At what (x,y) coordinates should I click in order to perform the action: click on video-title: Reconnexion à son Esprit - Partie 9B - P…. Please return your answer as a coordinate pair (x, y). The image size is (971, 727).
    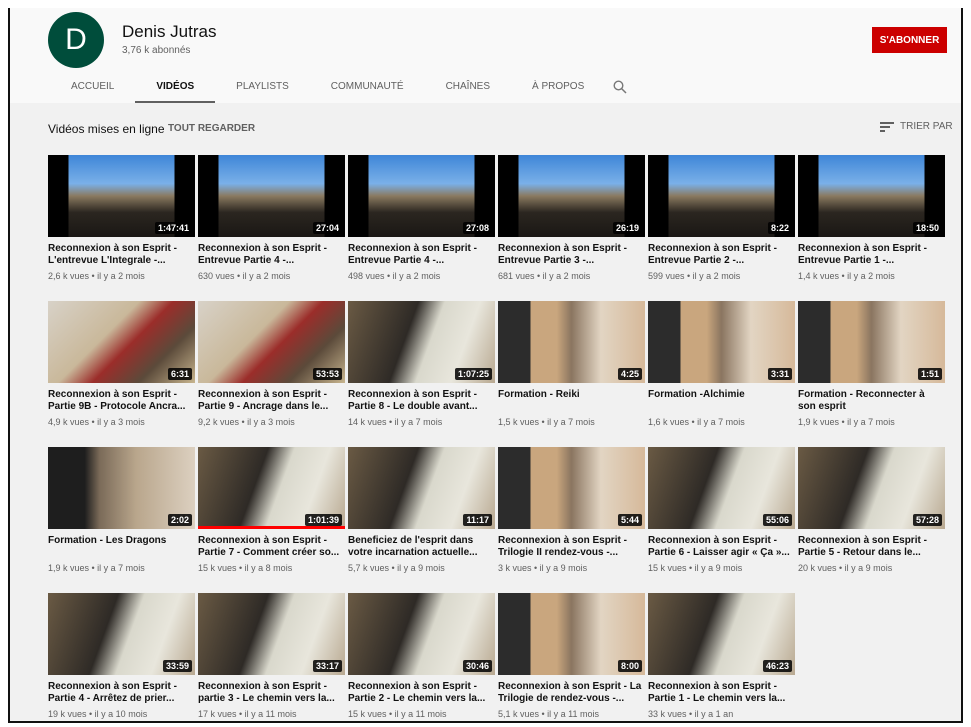
    Looking at the image, I should click on (121, 401).